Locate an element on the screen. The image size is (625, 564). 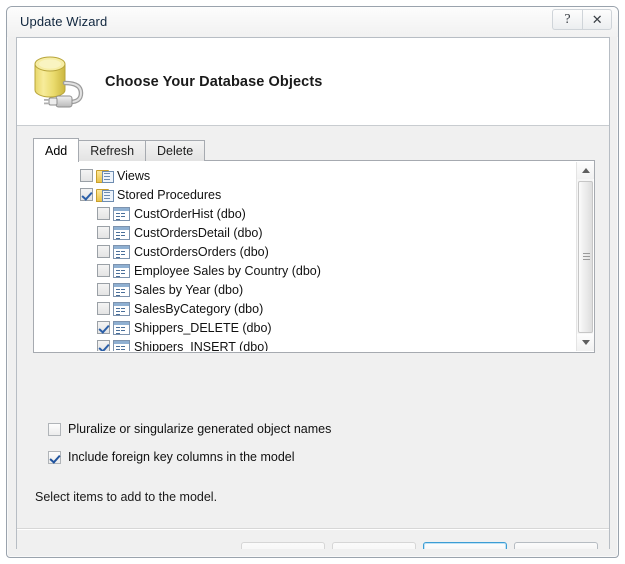
scrollbar-thumb is located at coordinates (585, 257).